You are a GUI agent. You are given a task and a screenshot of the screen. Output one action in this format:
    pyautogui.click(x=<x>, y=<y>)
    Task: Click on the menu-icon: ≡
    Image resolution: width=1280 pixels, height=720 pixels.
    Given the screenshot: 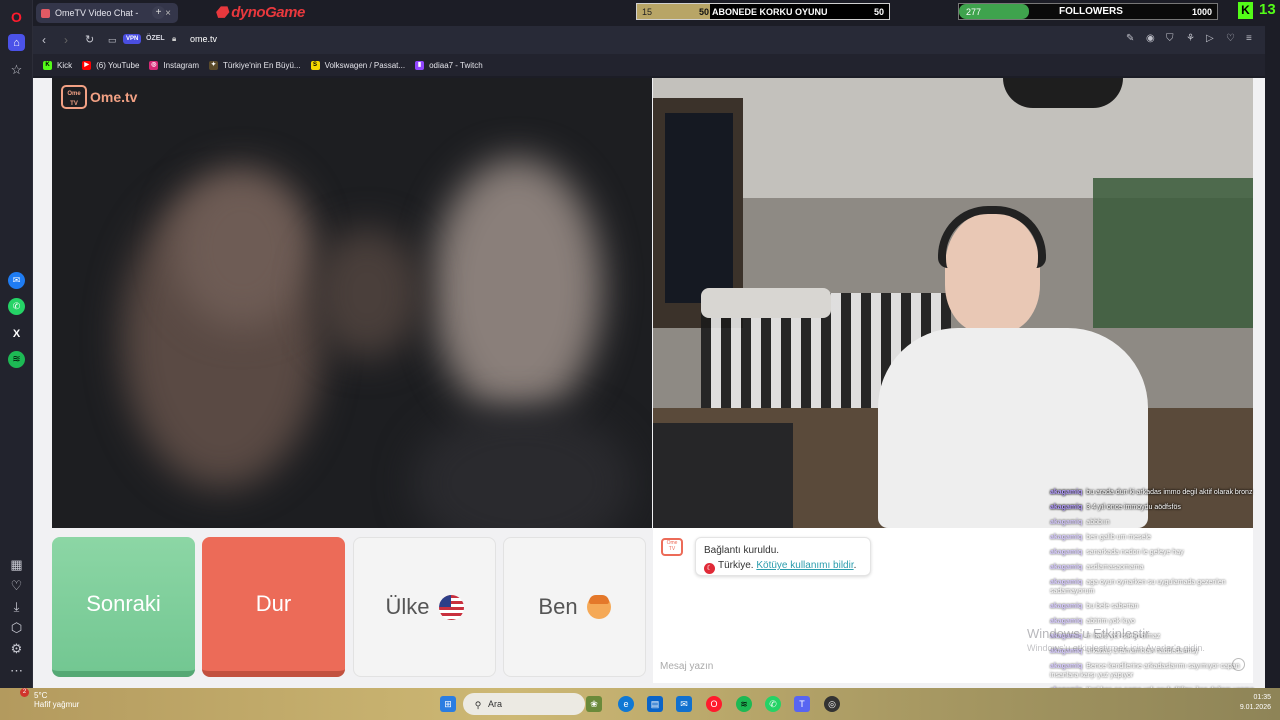 What is the action you would take?
    pyautogui.click(x=1249, y=38)
    